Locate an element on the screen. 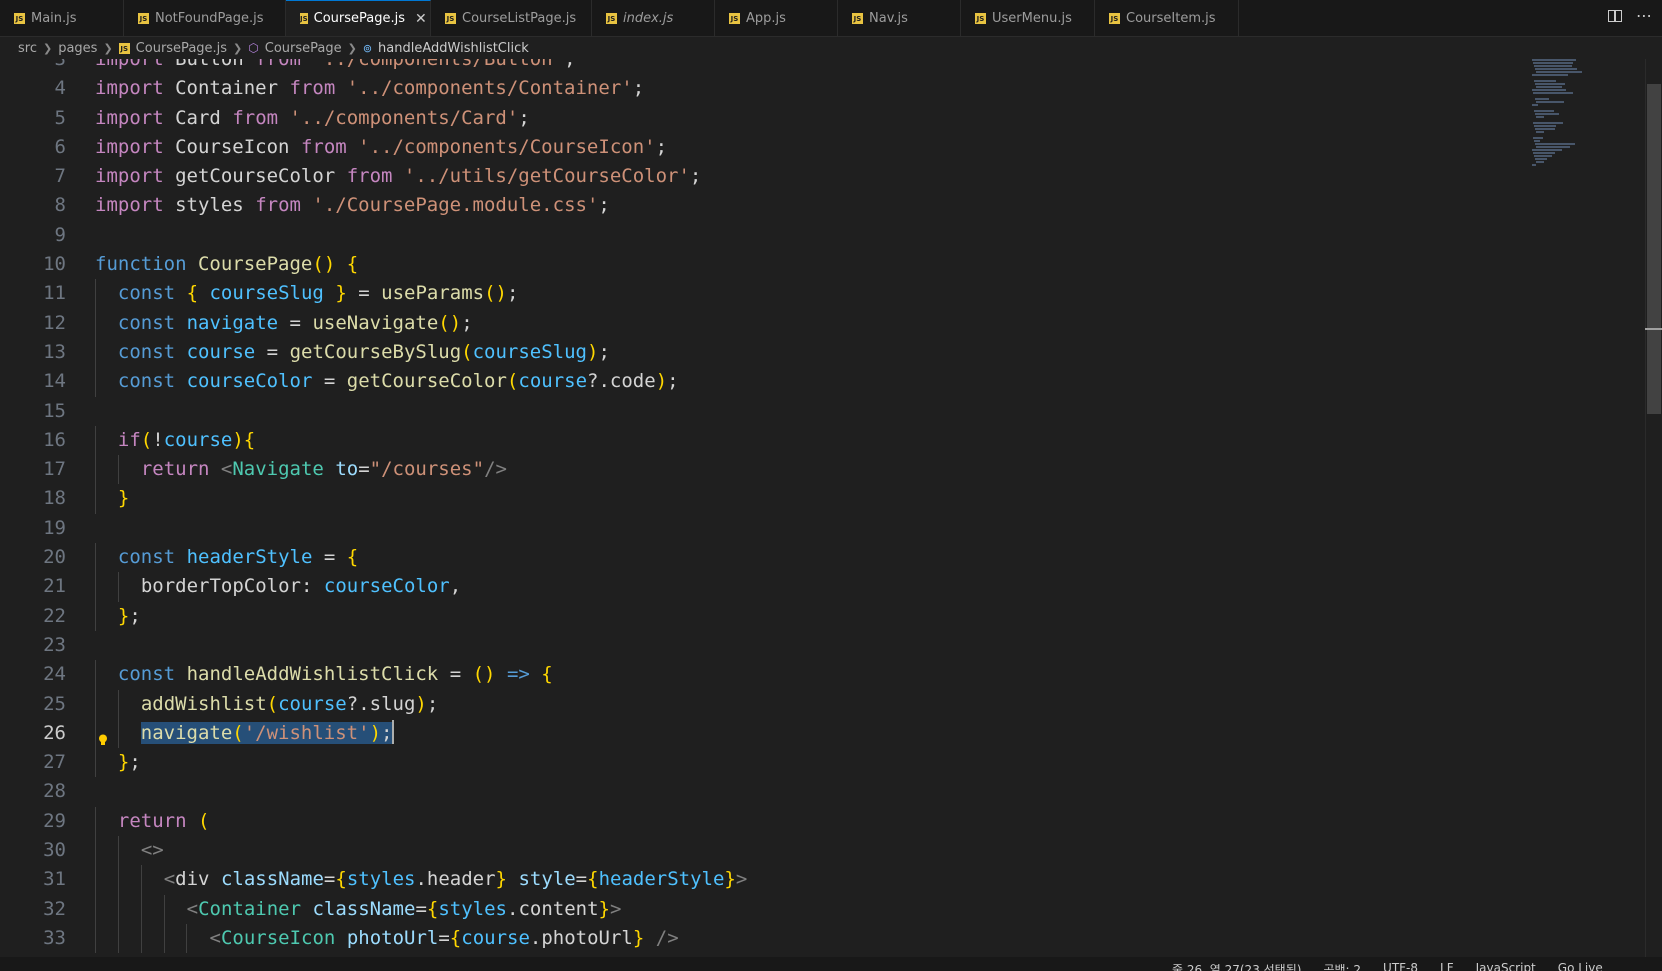  line-number: 14 is located at coordinates (54, 381).